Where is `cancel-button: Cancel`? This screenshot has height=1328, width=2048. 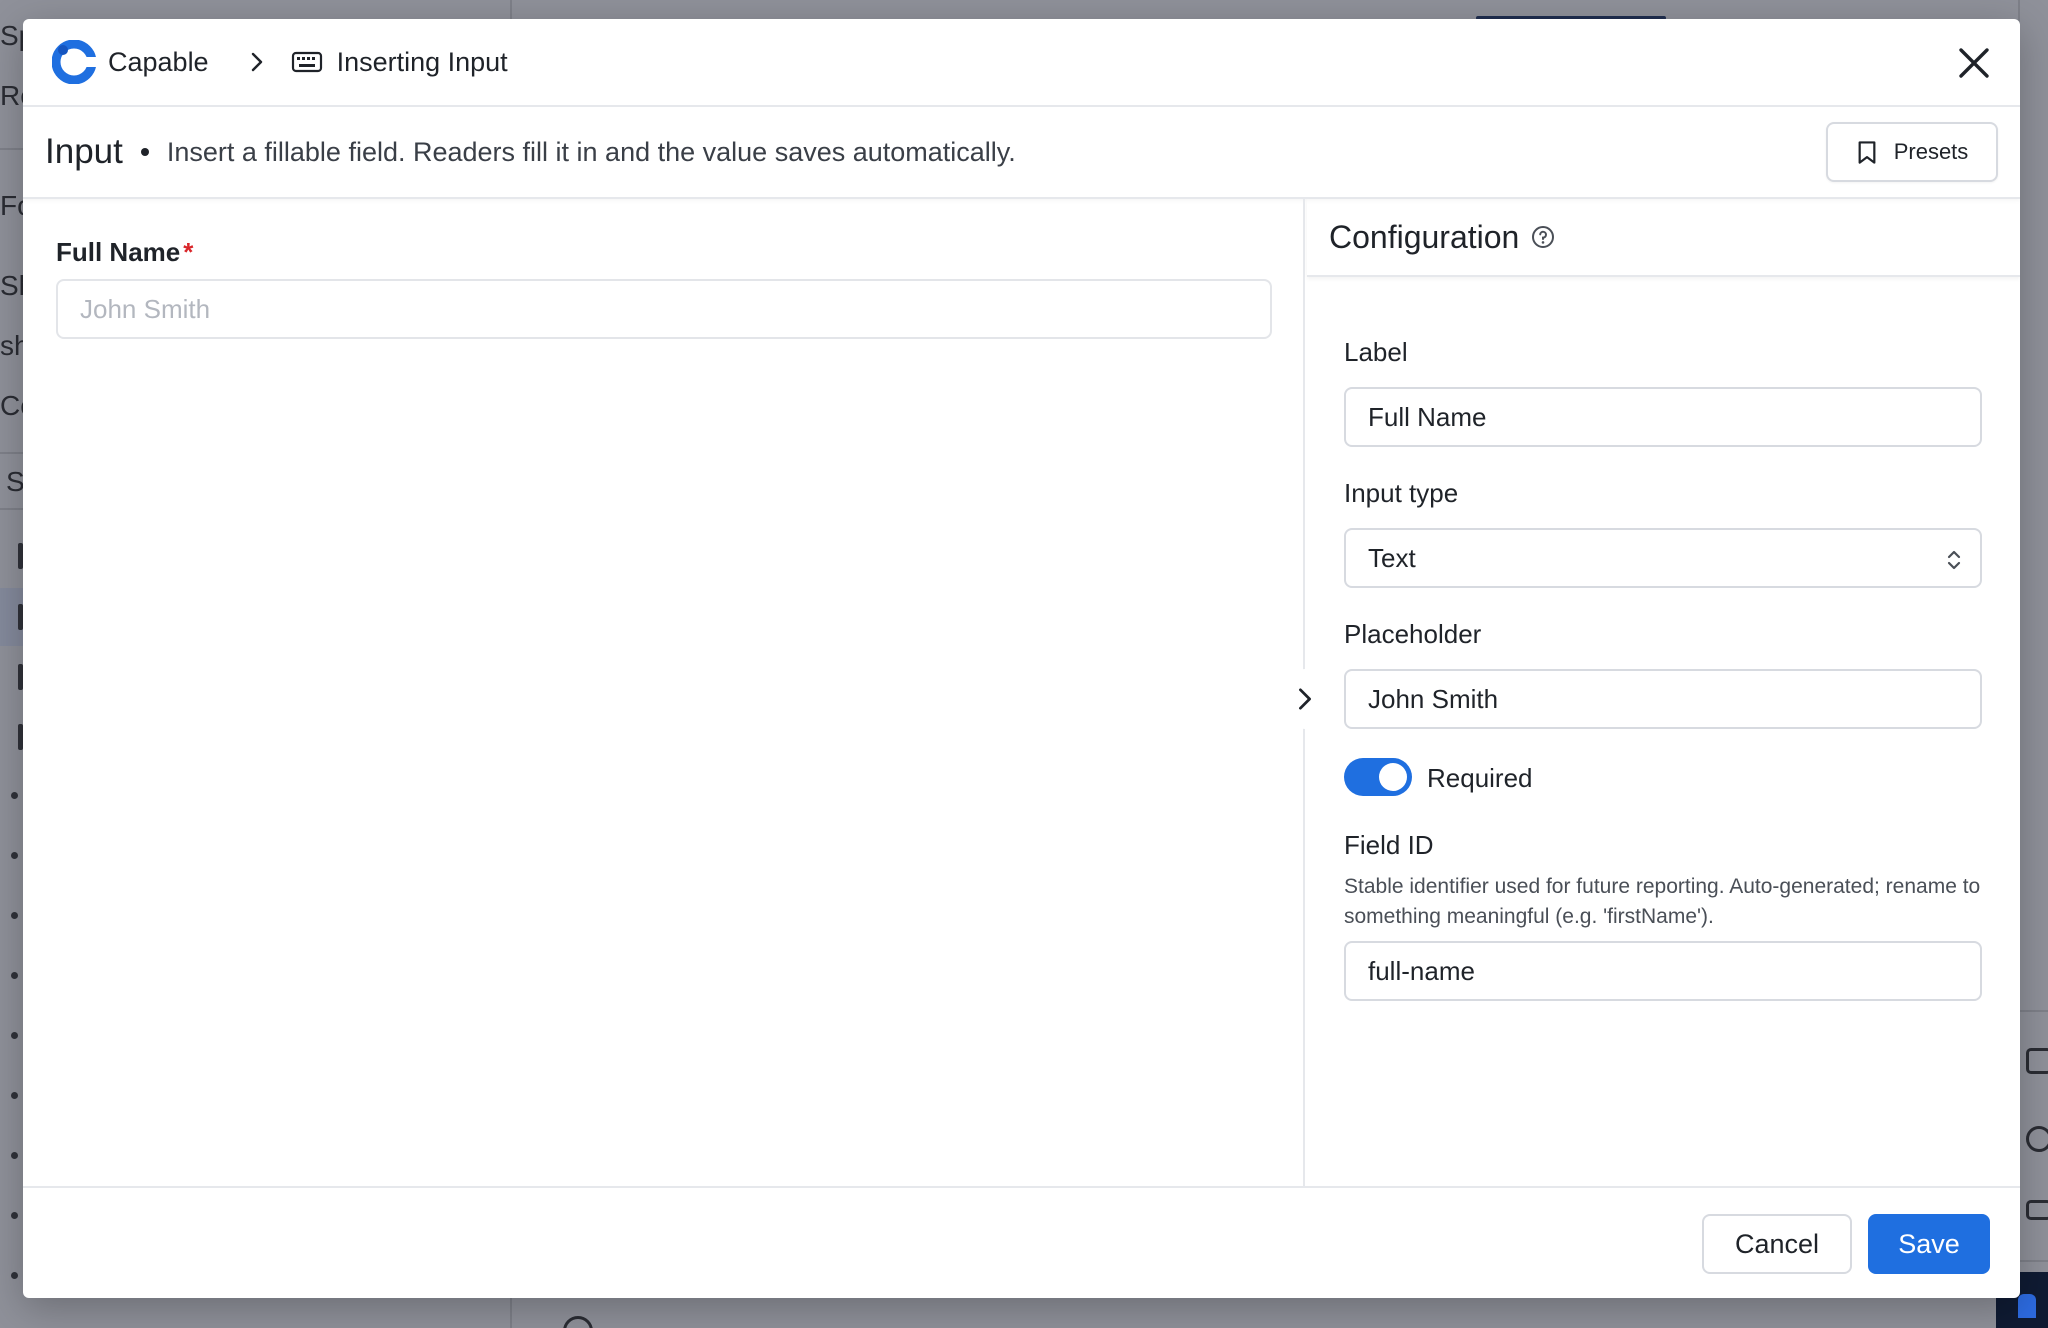
cancel-button: Cancel is located at coordinates (1777, 1244).